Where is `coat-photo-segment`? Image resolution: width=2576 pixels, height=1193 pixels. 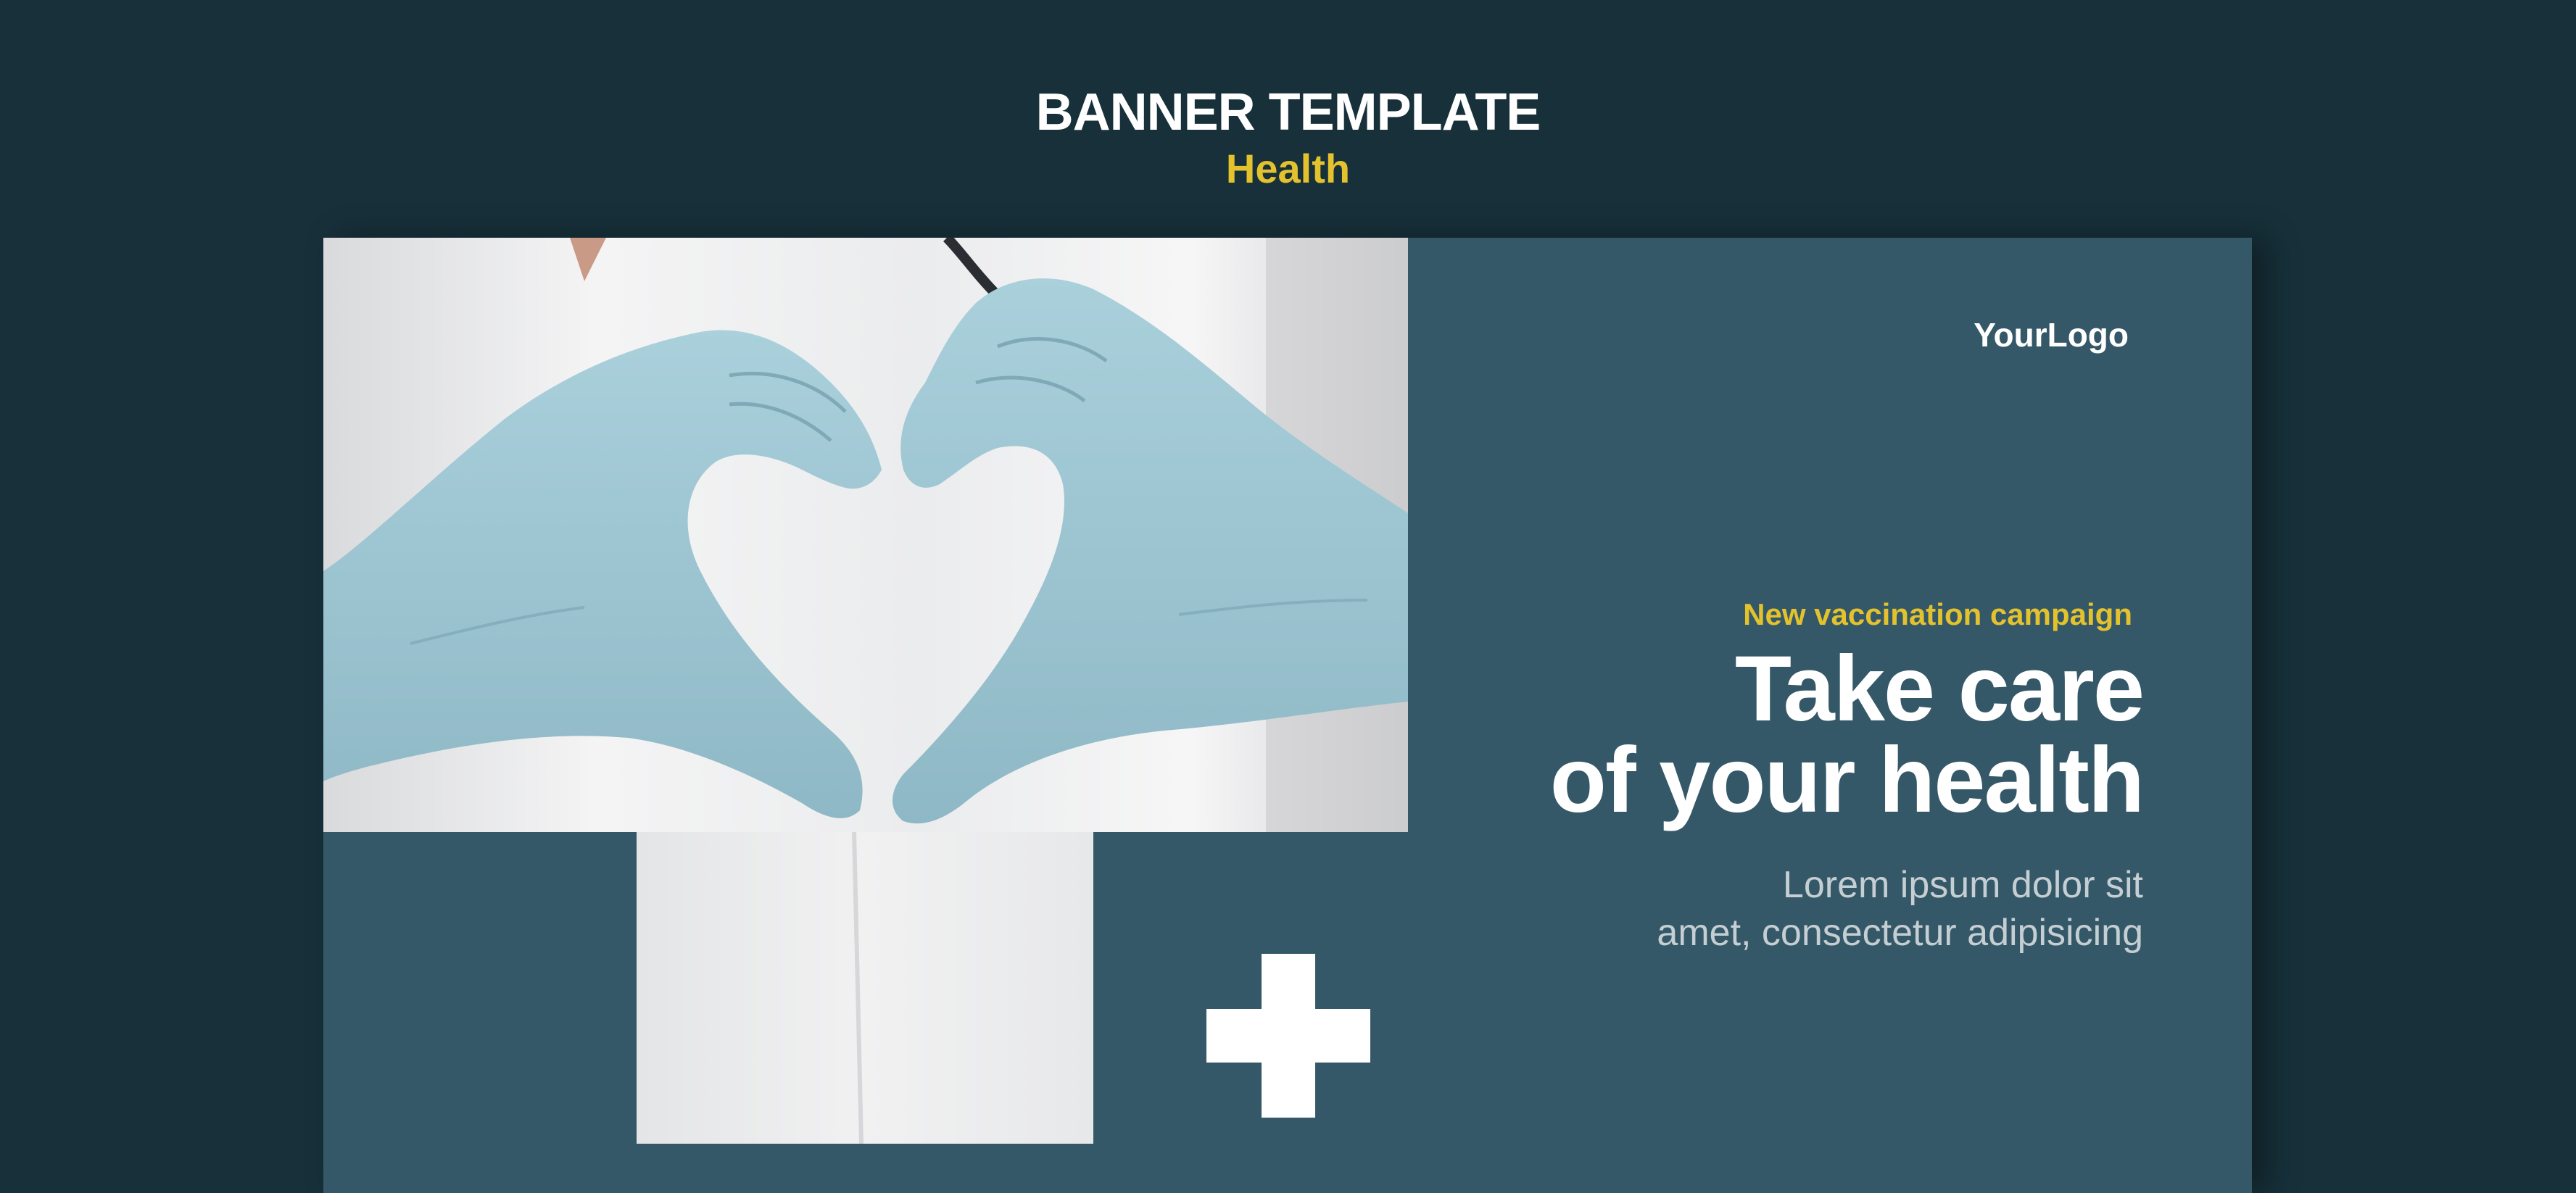 coat-photo-segment is located at coordinates (865, 988).